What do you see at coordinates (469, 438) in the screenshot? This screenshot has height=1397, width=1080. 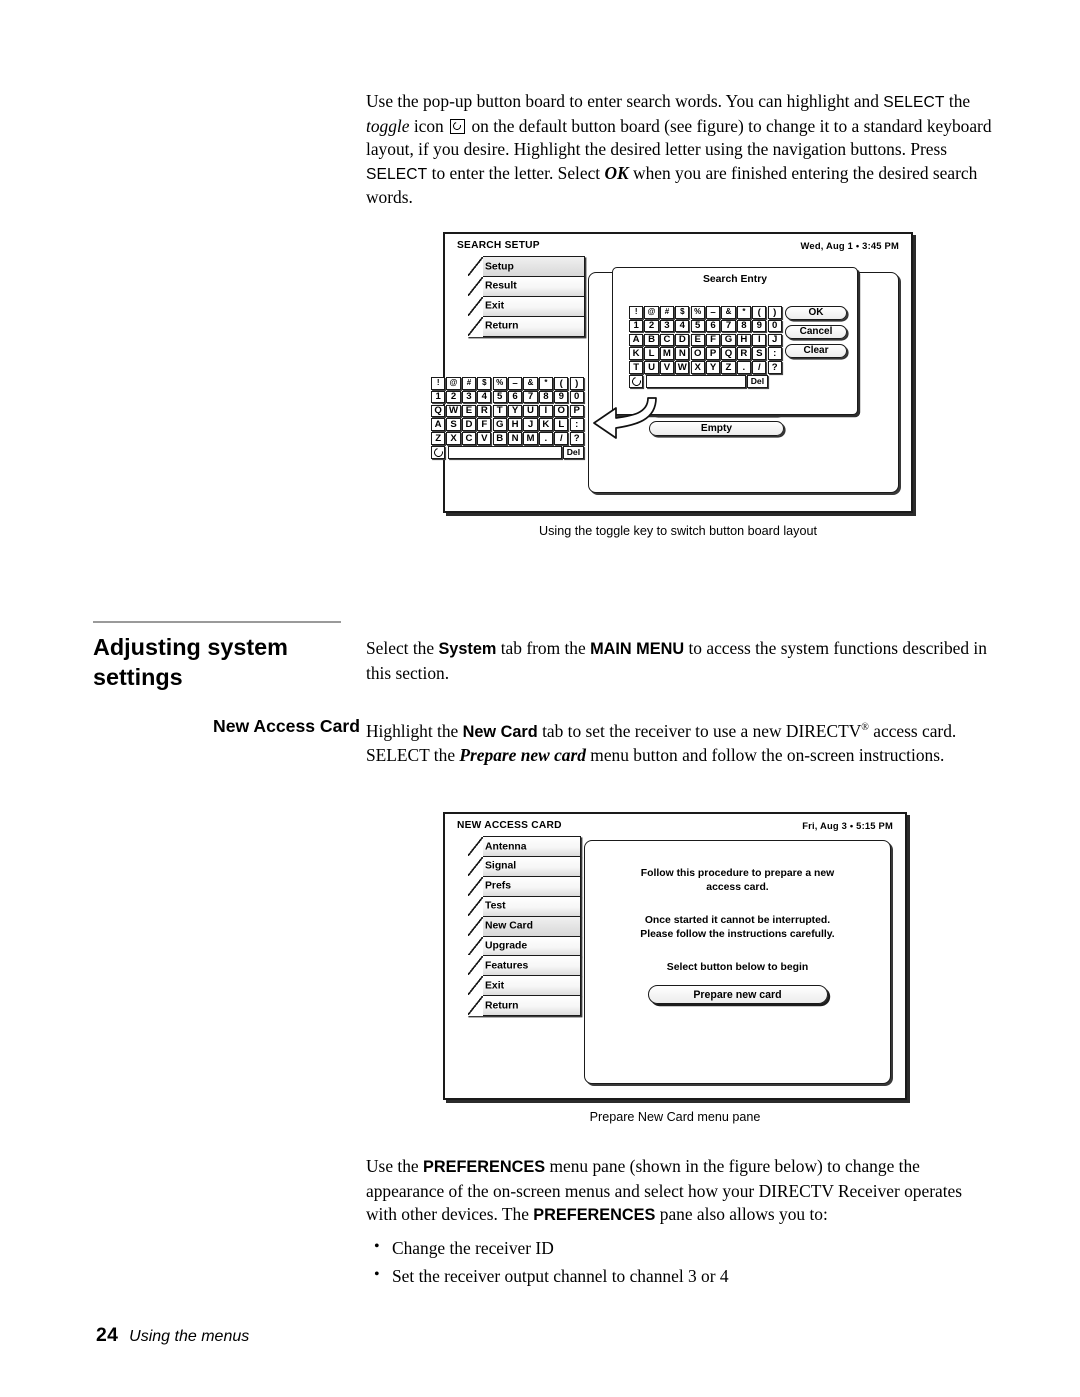 I see `qwerty-key: C` at bounding box center [469, 438].